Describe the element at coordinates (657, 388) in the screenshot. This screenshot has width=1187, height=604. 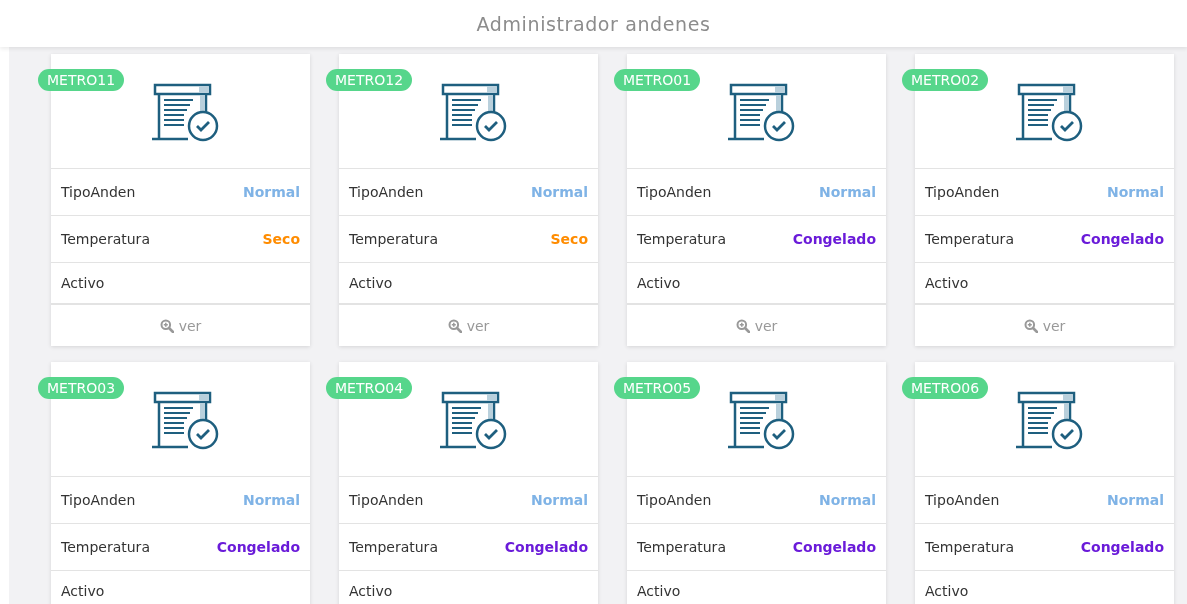
I see `dock-name-badge: METRO05` at that location.